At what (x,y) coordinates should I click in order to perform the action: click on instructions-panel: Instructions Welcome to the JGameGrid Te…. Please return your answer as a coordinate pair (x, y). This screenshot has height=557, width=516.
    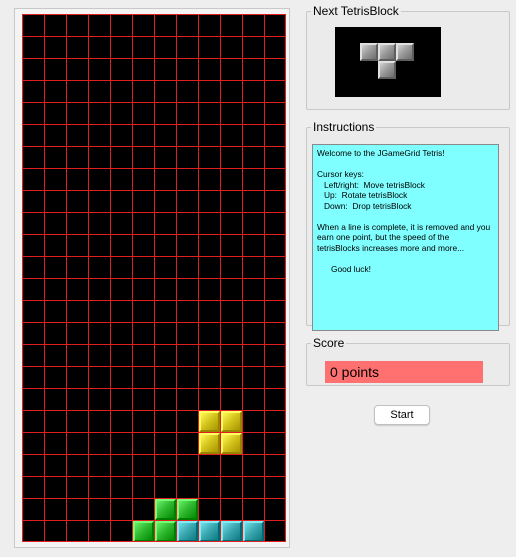
    Looking at the image, I should click on (408, 225).